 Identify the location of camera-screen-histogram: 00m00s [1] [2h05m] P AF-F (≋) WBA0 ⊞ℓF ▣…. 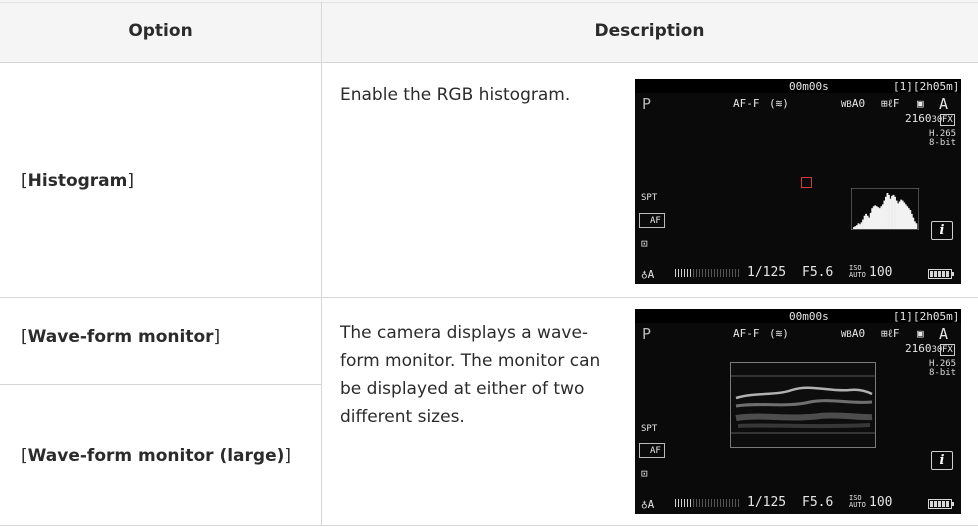
(798, 181).